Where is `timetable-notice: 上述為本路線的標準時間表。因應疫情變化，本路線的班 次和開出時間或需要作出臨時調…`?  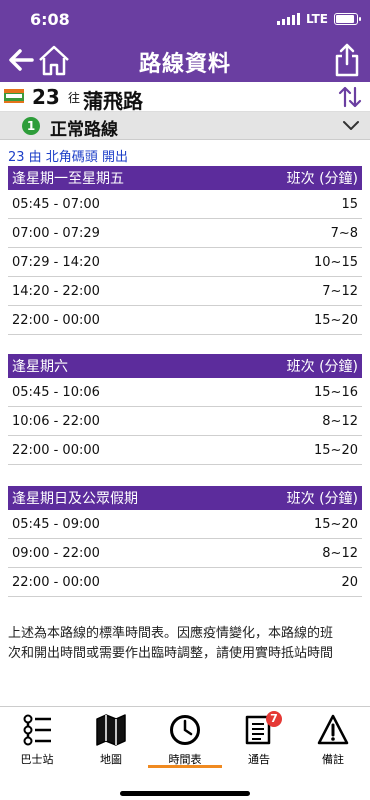 timetable-notice: 上述為本路線的標準時間表。因應疫情變化，本路線的班 次和開出時間或需要作出臨時調… is located at coordinates (186, 644).